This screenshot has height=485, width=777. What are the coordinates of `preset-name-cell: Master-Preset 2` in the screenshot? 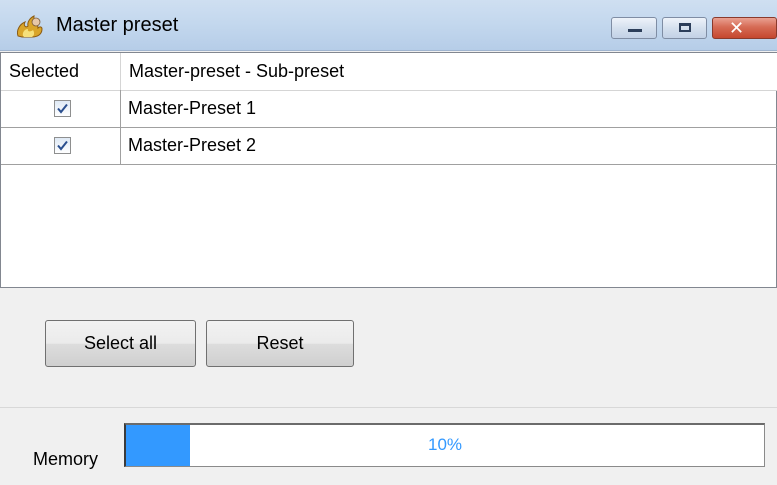 It's located at (192, 145).